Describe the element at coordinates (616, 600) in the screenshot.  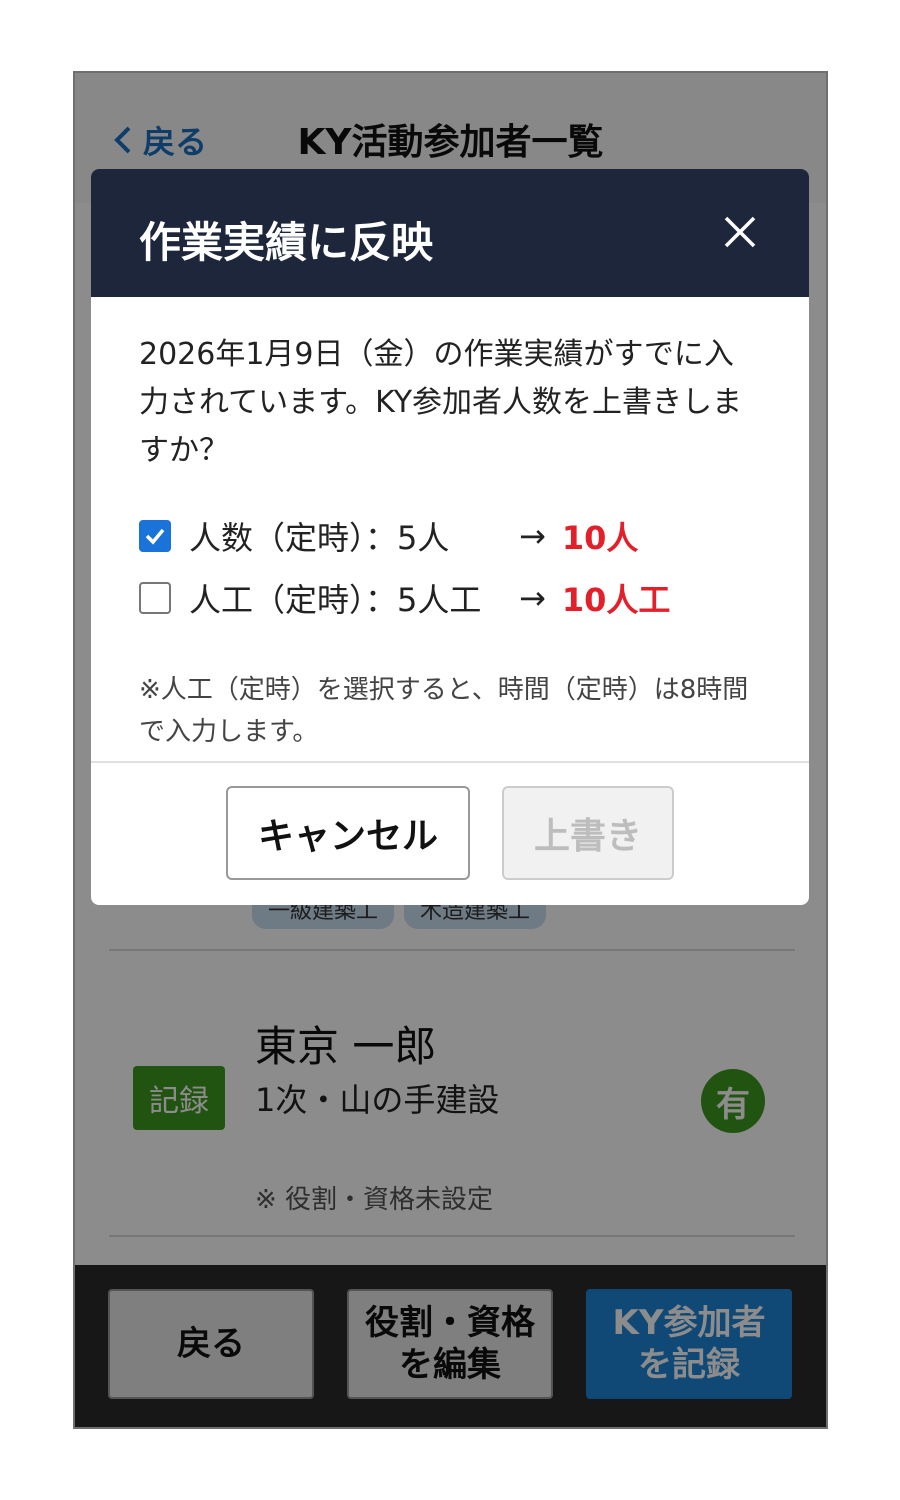
I see `manday-new-value: 10人工` at that location.